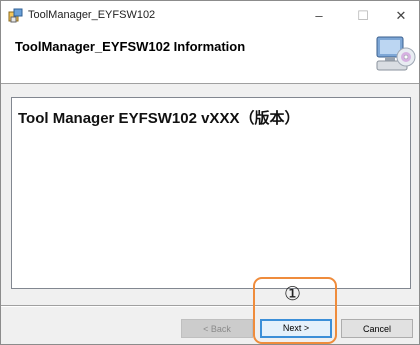  Describe the element at coordinates (210, 306) in the screenshot. I see `footer-divider-highlight` at that location.